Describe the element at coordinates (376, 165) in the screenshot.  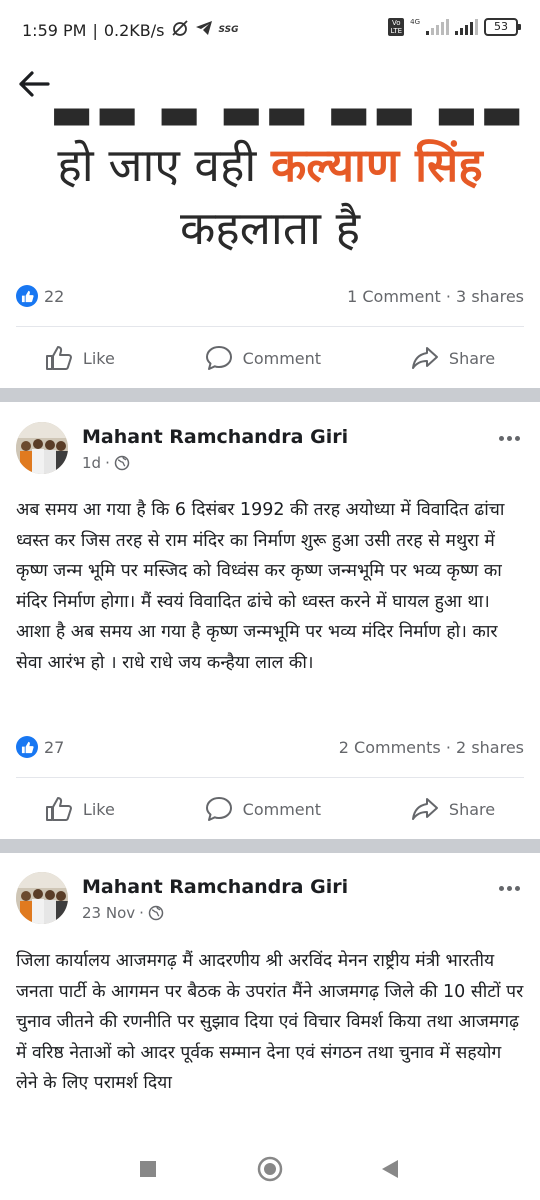
I see `image-highlight-text: कल्याण सिंह` at that location.